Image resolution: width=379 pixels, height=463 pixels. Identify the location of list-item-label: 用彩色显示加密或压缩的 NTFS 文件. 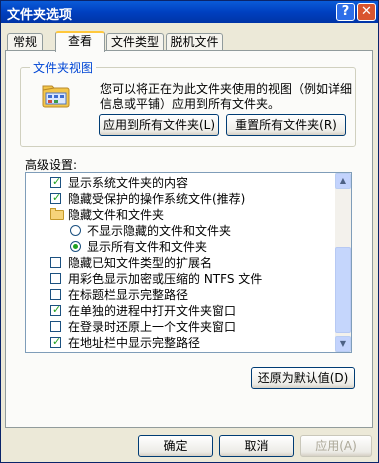
(165, 279).